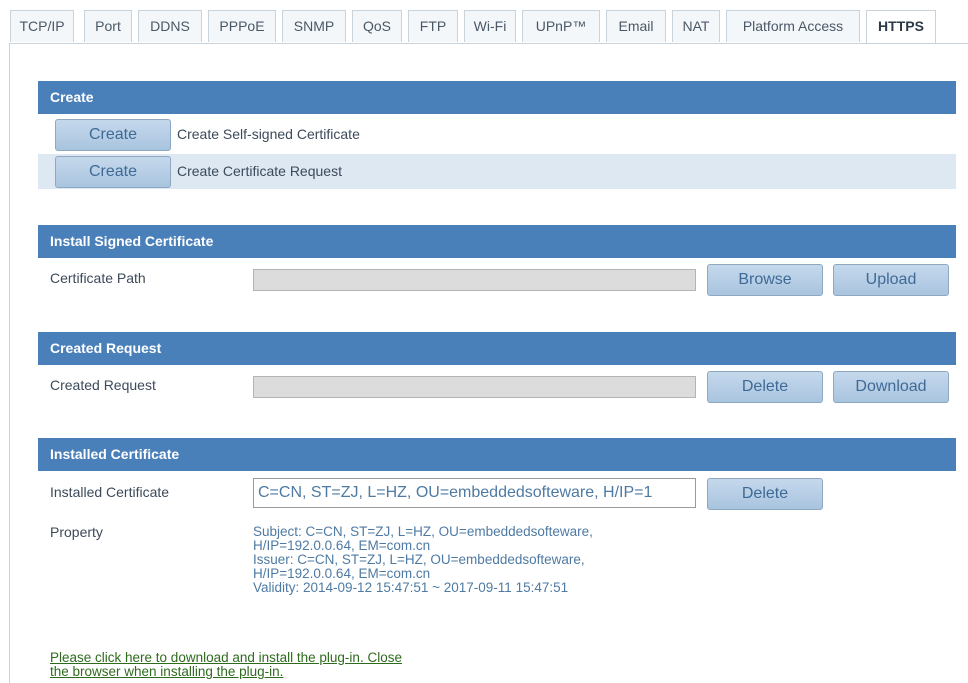 The image size is (968, 683). Describe the element at coordinates (42, 26) in the screenshot. I see `tab-tcpip: TCP/IP` at that location.